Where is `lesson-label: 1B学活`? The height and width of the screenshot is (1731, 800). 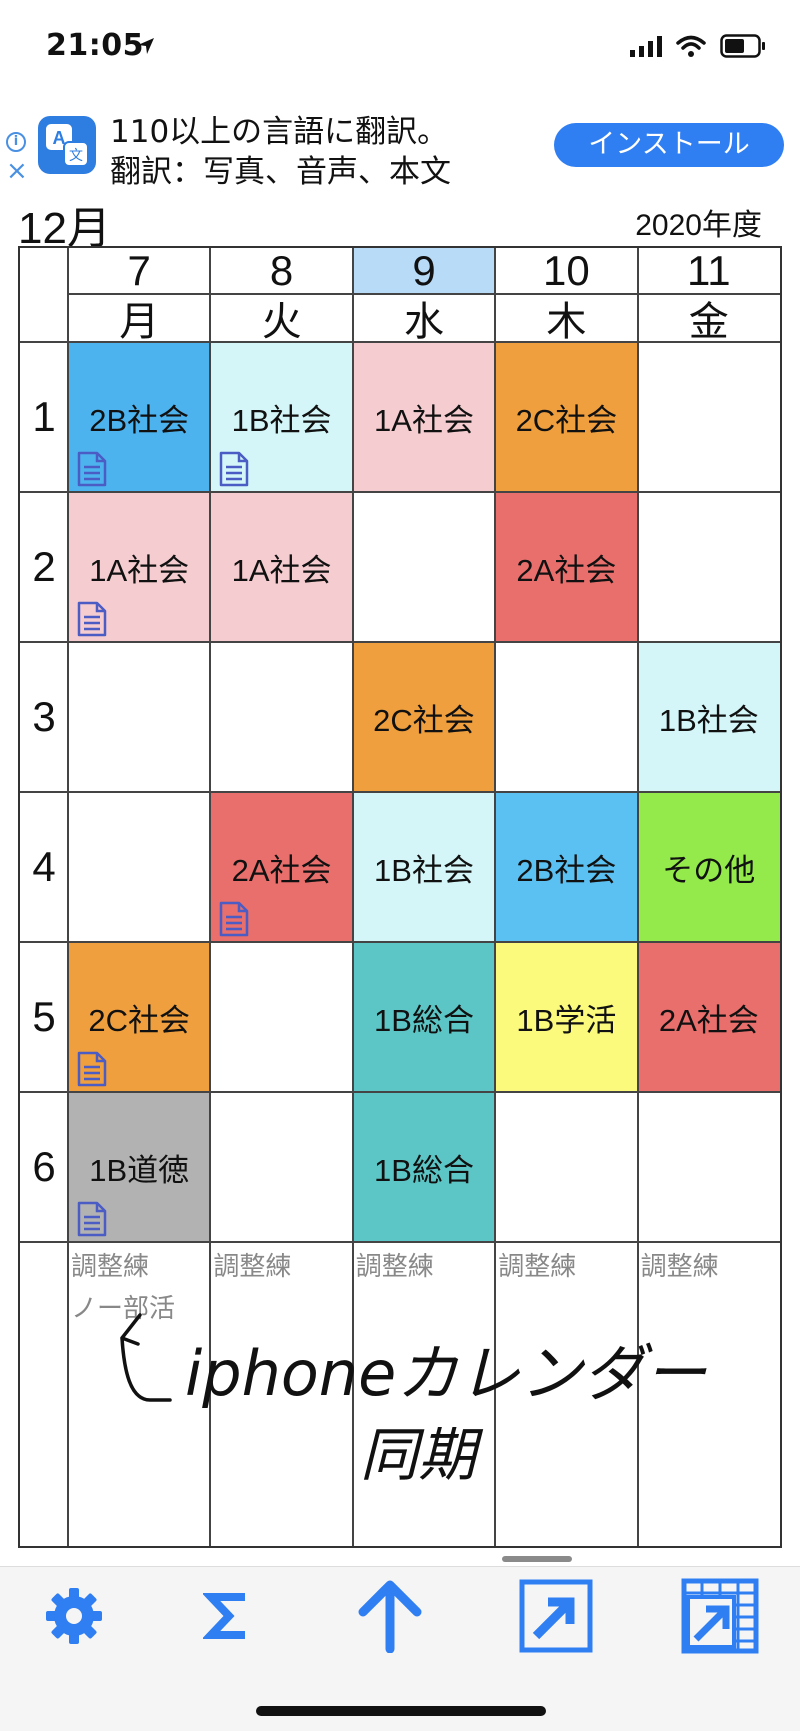 lesson-label: 1B学活 is located at coordinates (566, 1020).